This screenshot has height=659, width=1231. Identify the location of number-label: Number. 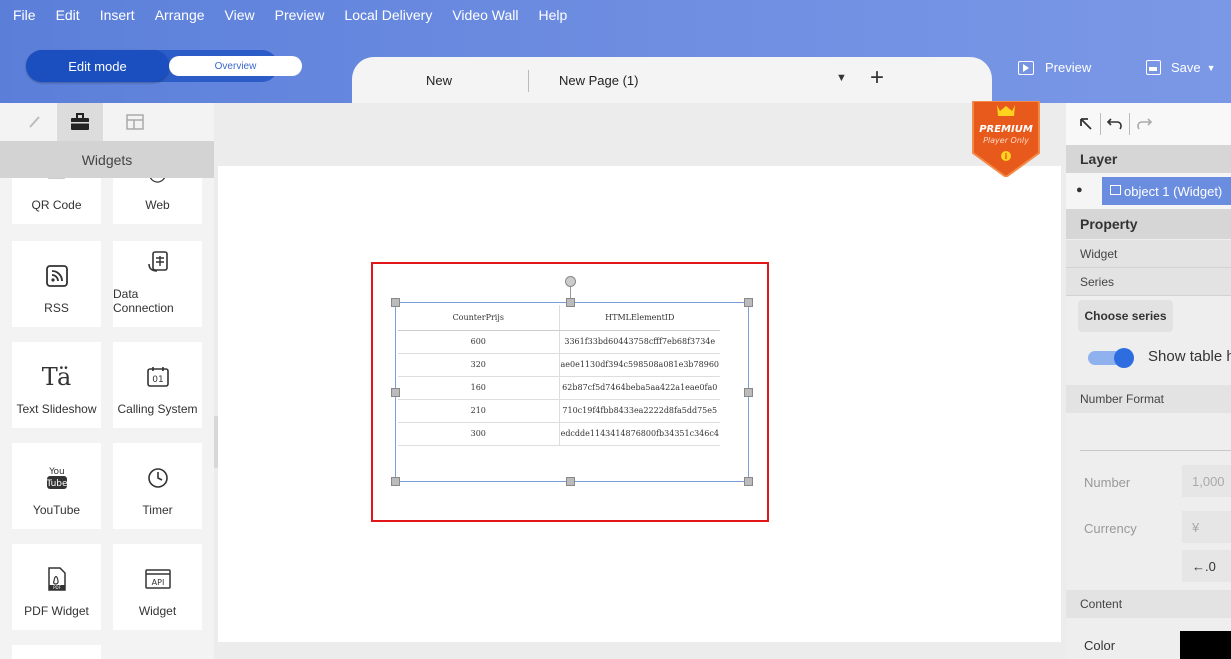
(1107, 482).